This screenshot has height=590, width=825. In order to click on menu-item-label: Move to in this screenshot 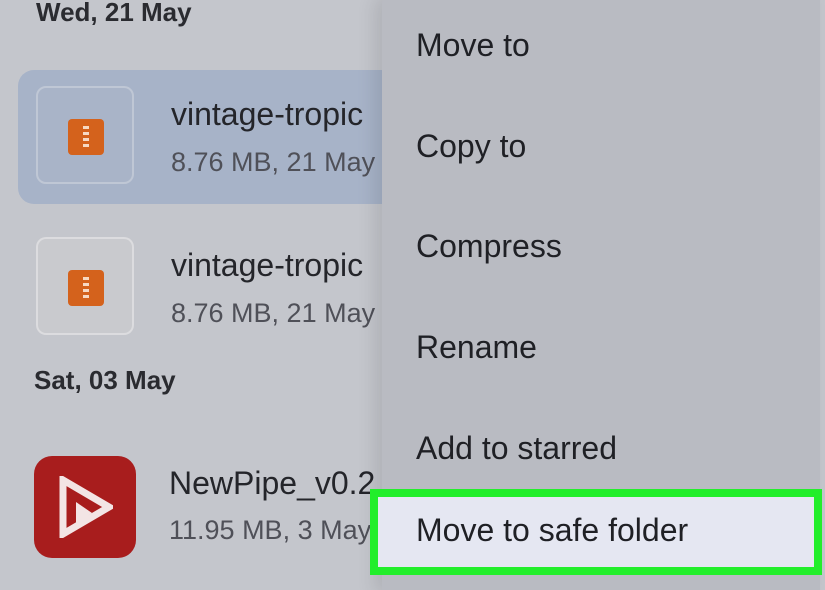, I will do `click(473, 45)`.